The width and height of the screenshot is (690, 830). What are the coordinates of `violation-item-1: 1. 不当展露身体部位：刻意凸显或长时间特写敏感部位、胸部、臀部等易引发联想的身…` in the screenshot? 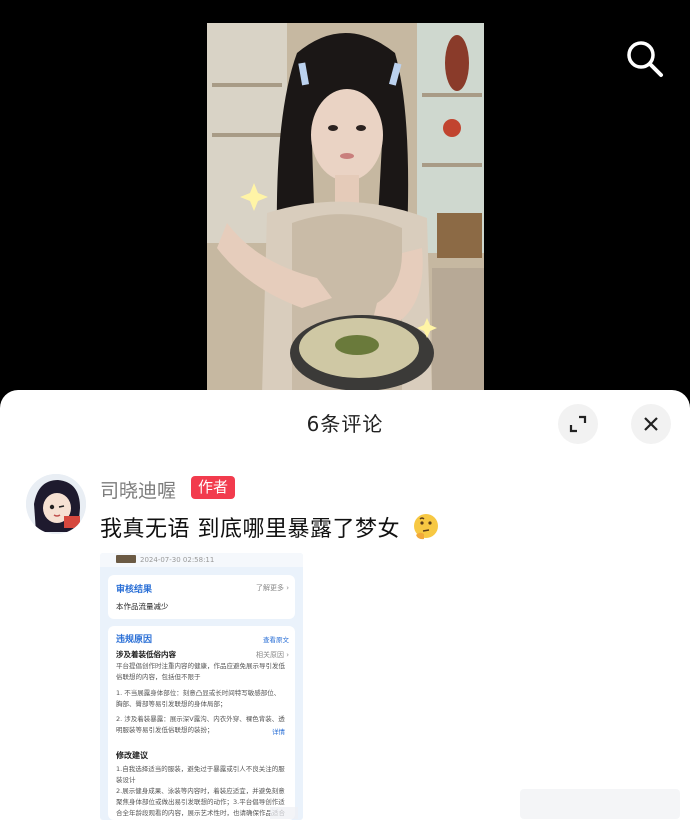 It's located at (198, 698).